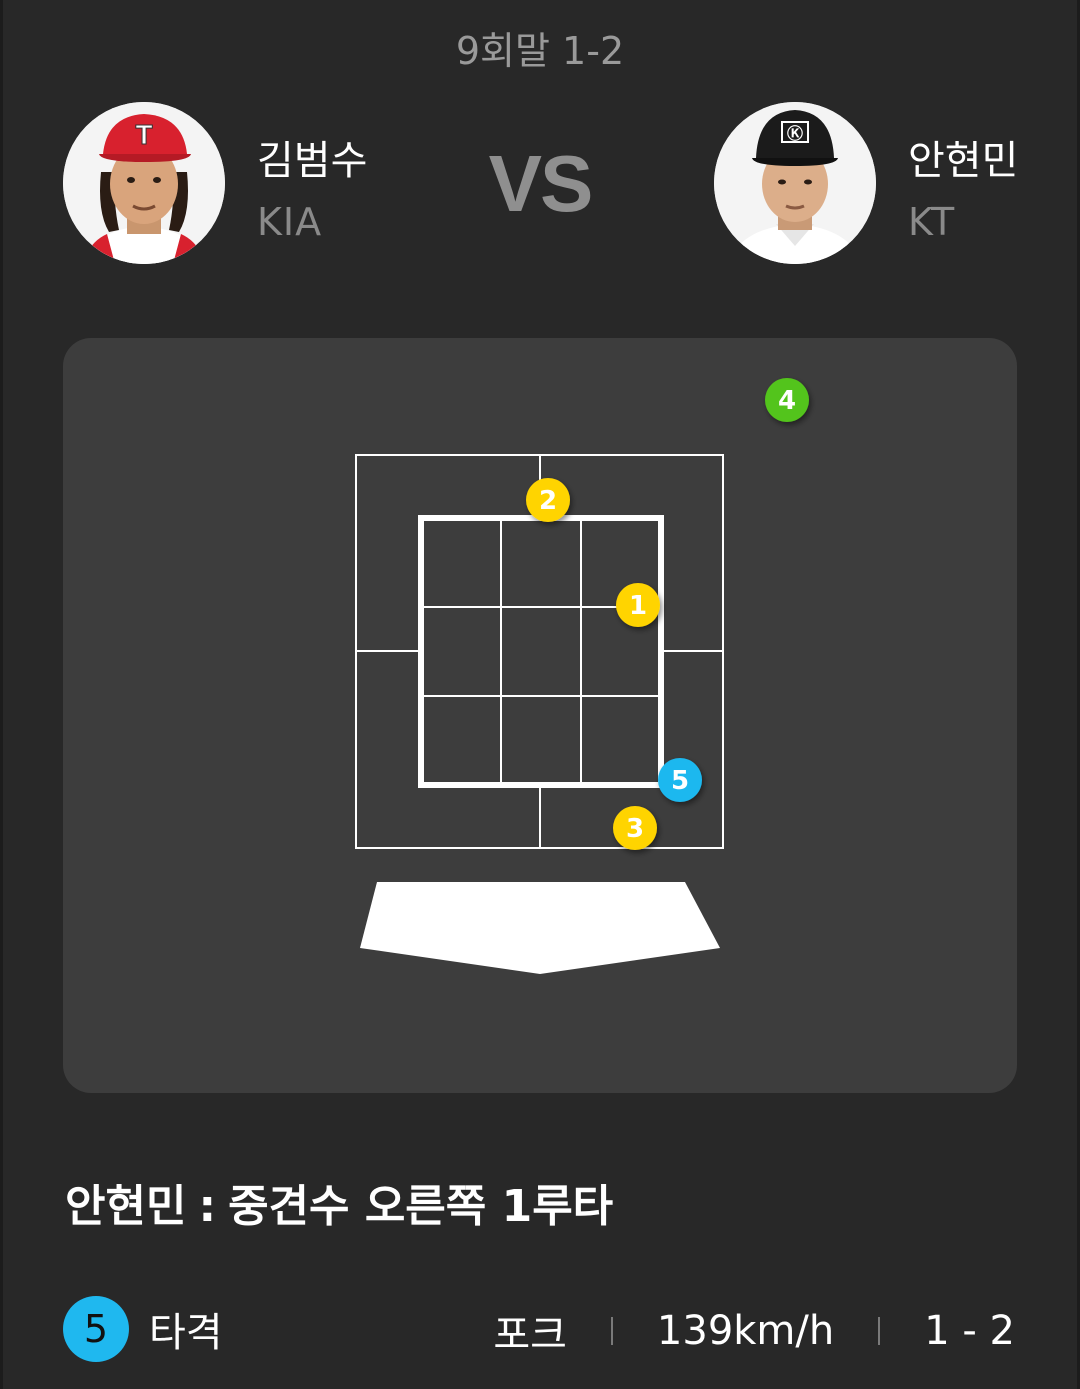 This screenshot has width=1080, height=1389. I want to click on pitch-marker-1: 1, so click(638, 605).